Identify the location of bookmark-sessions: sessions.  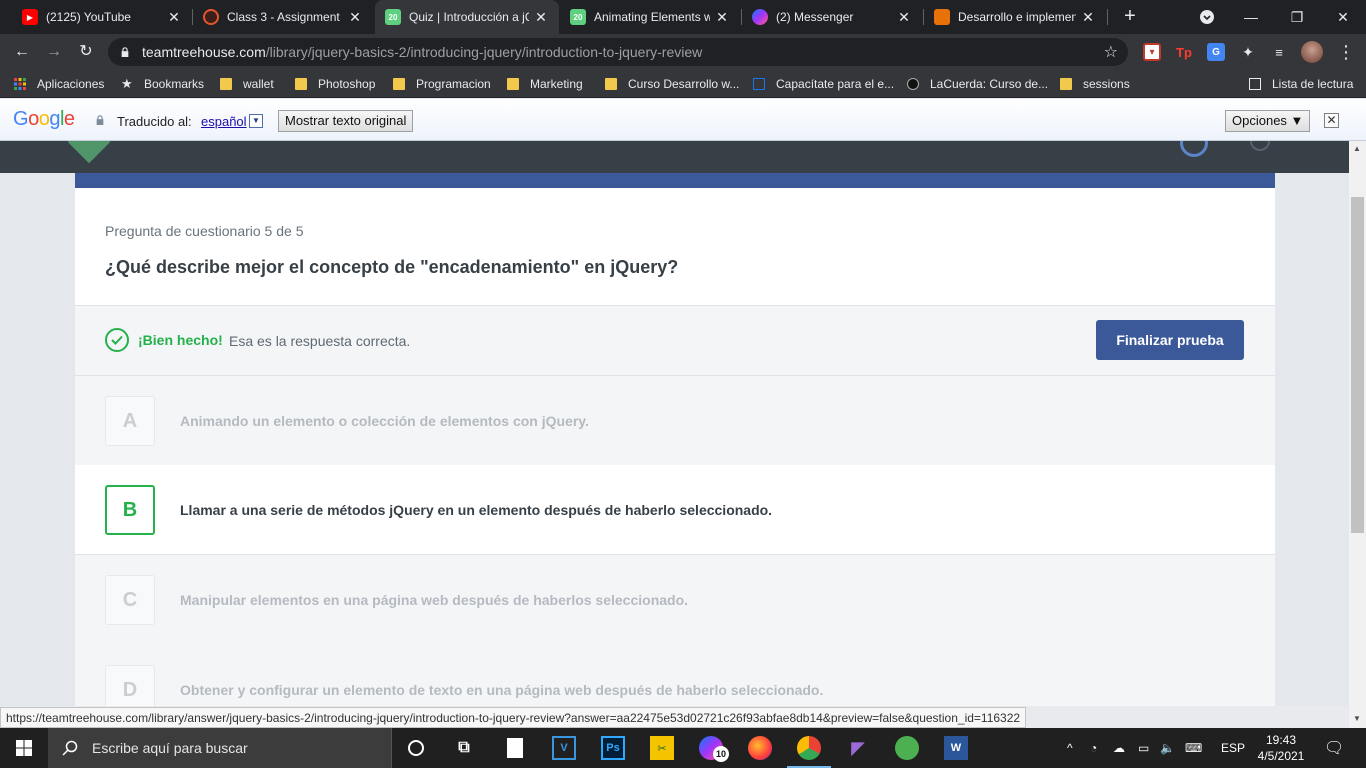
(1095, 84).